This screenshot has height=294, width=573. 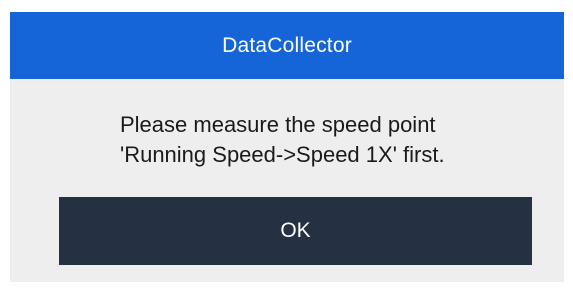 I want to click on ok-button-label: OK, so click(x=295, y=230).